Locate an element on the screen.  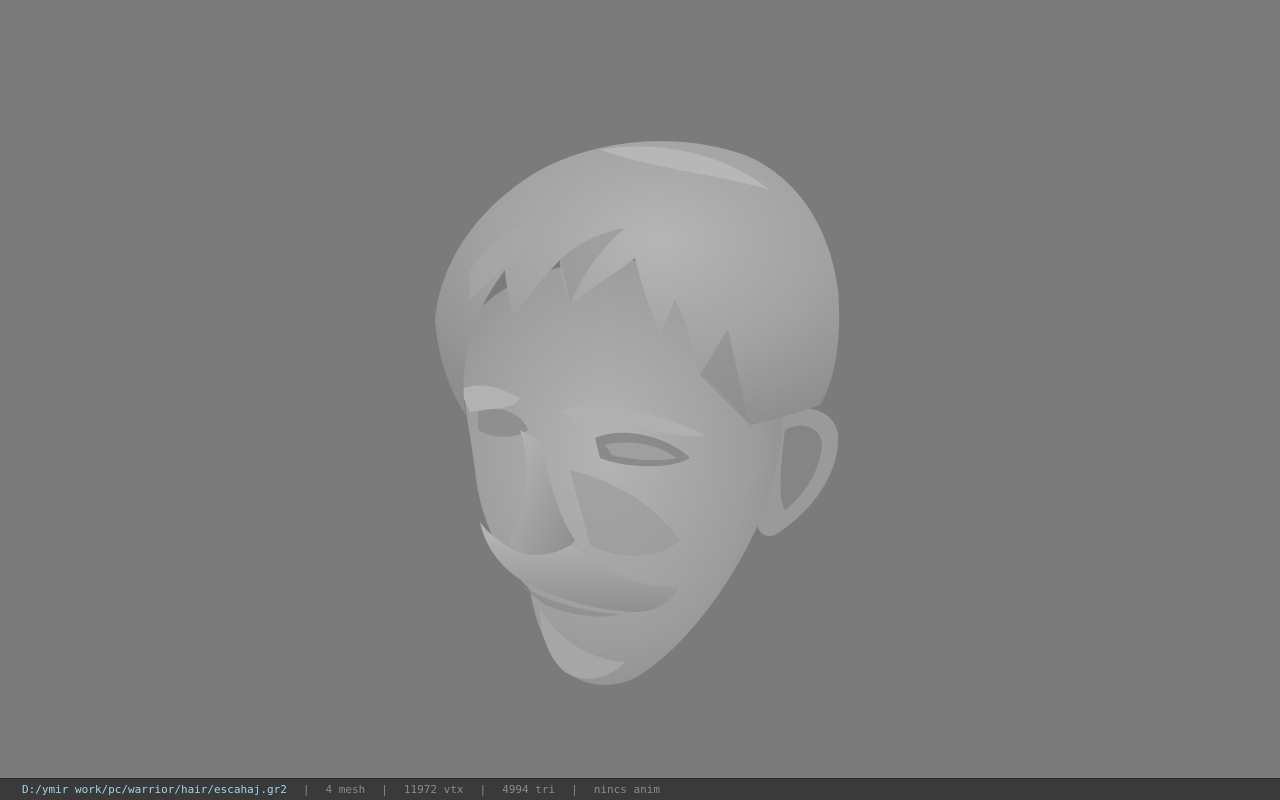
mesh-count-label: 4 mesh is located at coordinates (345, 789).